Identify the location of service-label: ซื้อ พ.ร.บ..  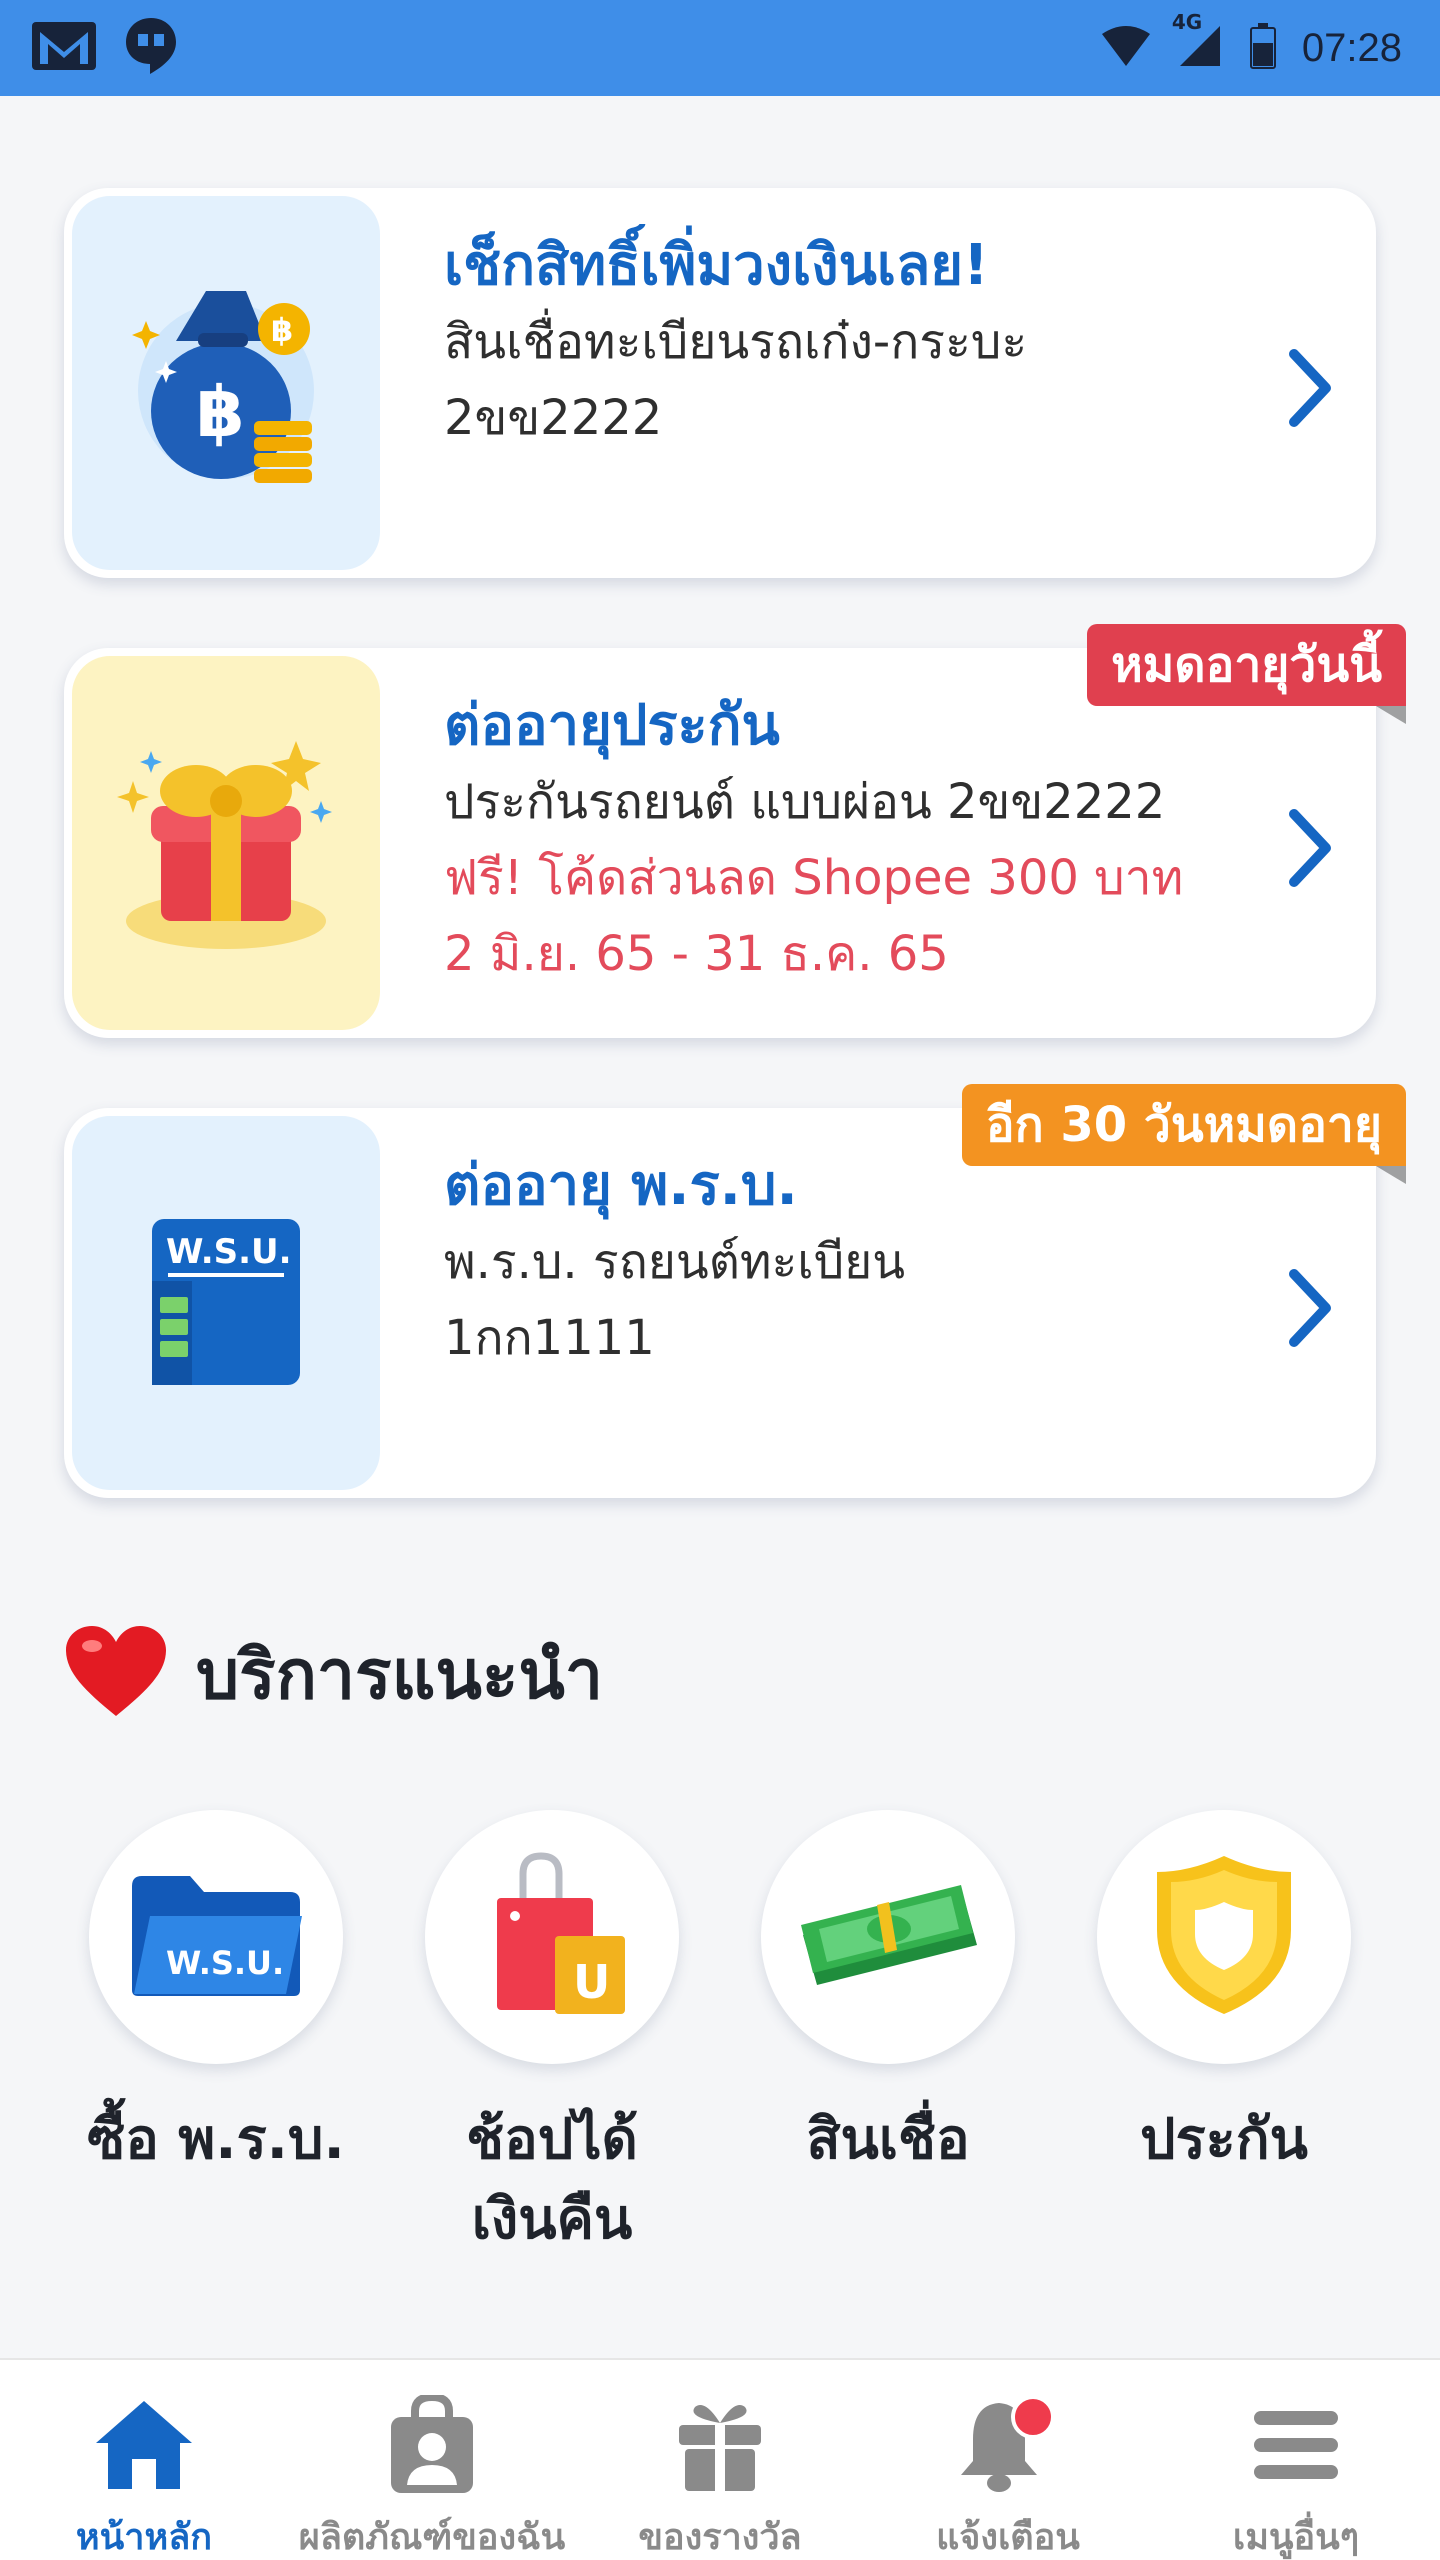
(216, 2139).